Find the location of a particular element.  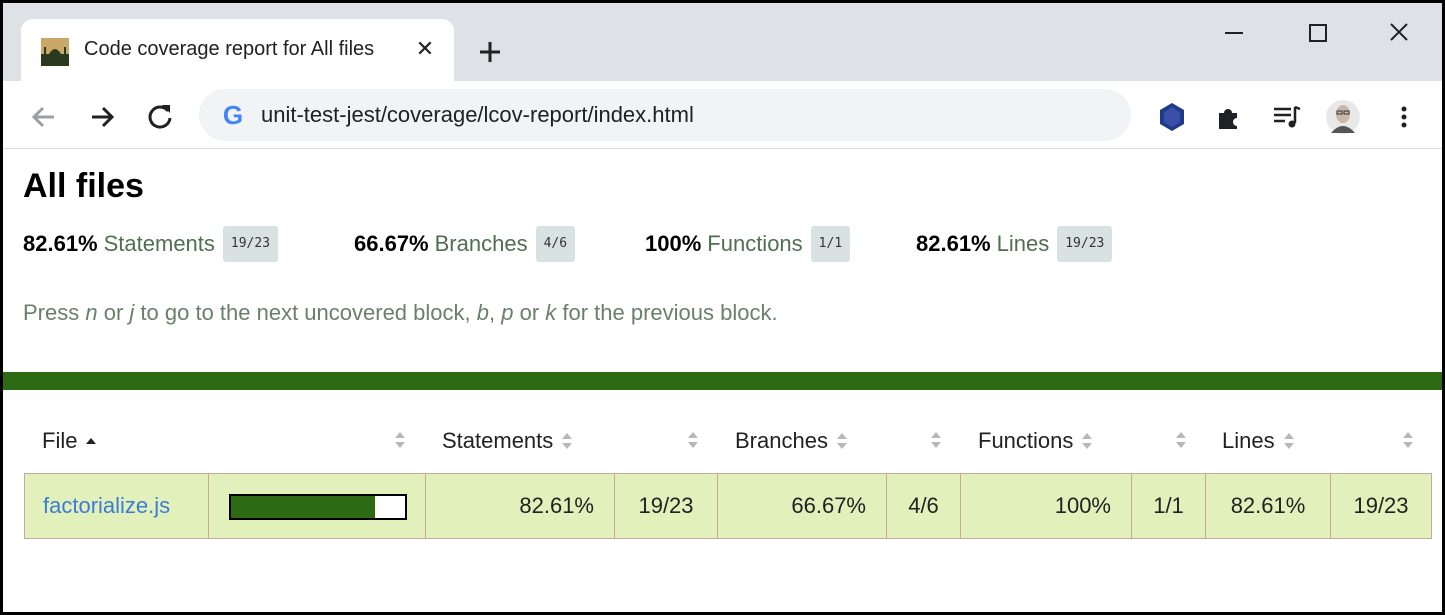

summary-lines: 82.61% Lines 19/23 is located at coordinates (1014, 244).